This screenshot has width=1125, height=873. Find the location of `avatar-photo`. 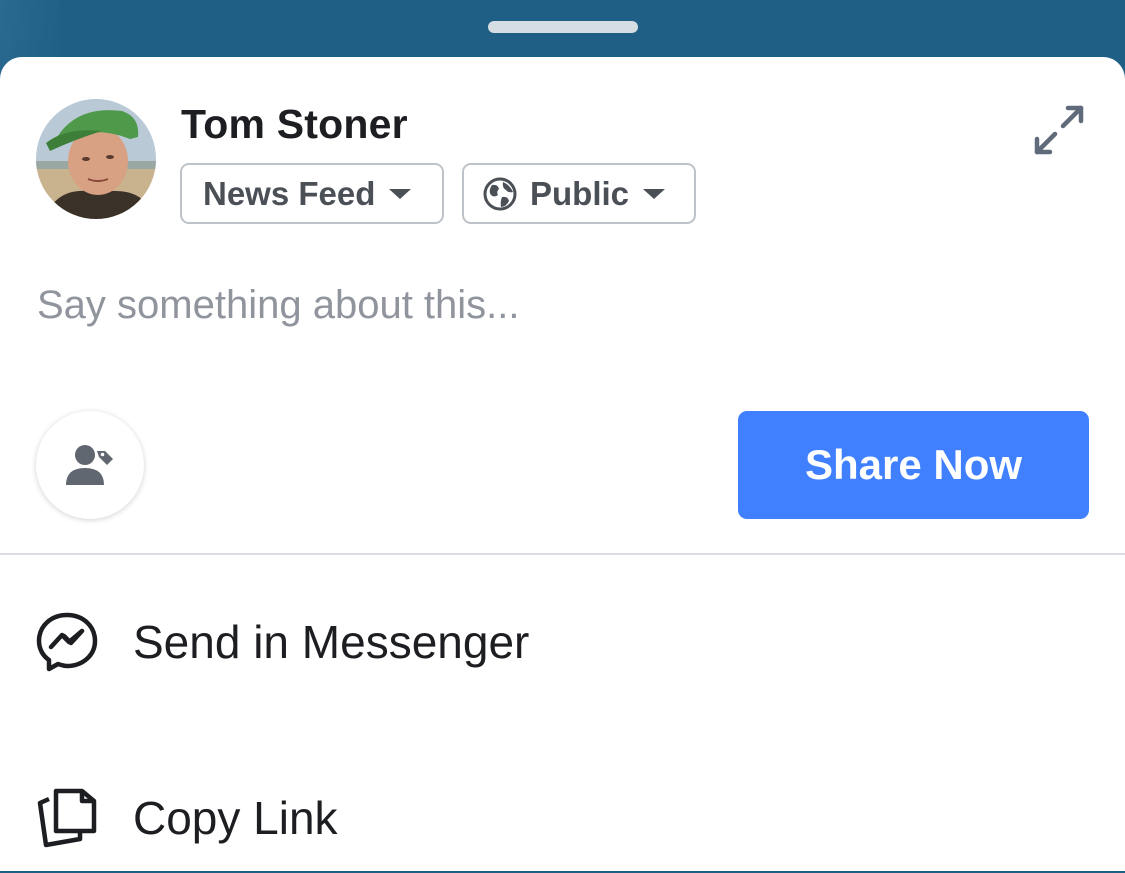

avatar-photo is located at coordinates (96, 159).